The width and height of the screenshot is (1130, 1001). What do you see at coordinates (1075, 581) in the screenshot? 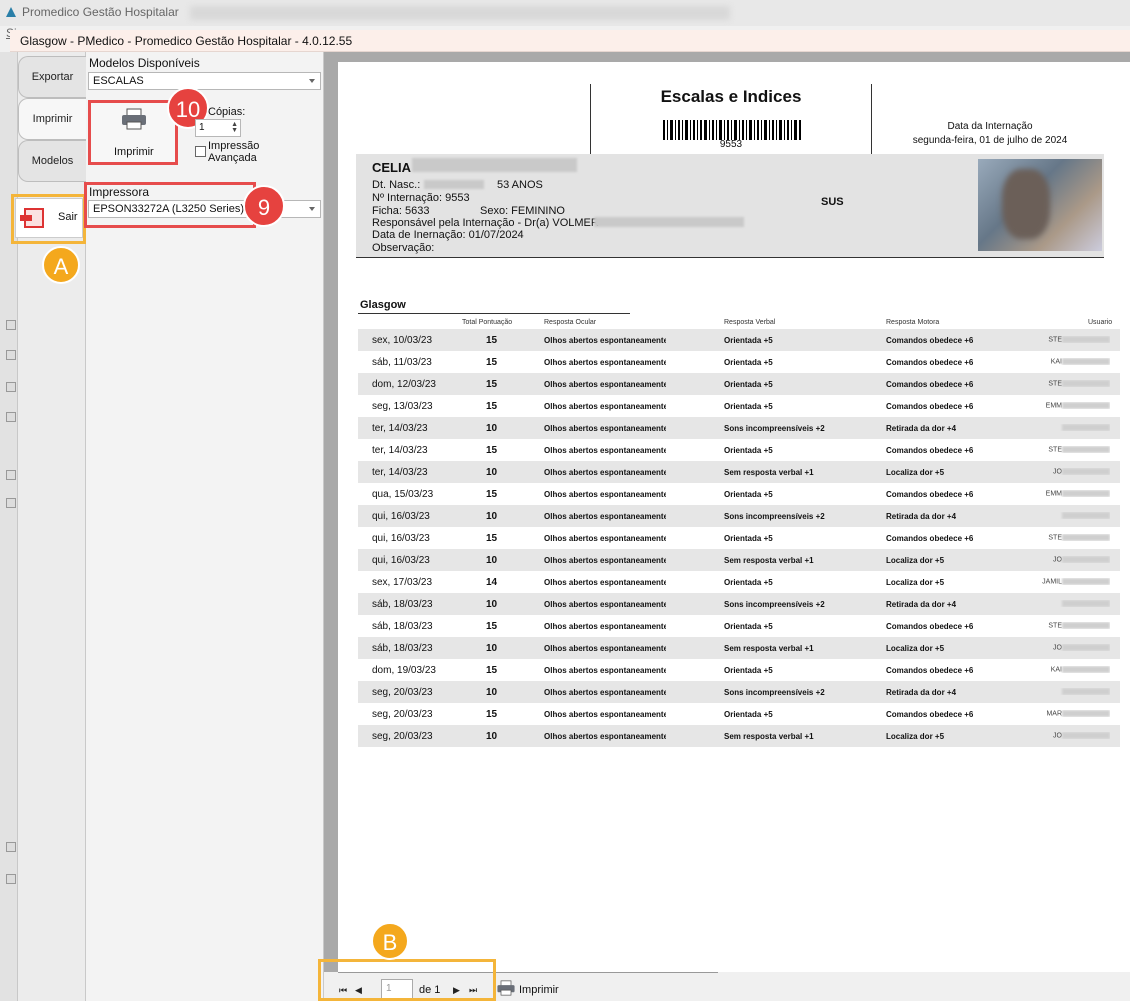
I see `cell-user: JAMIL` at bounding box center [1075, 581].